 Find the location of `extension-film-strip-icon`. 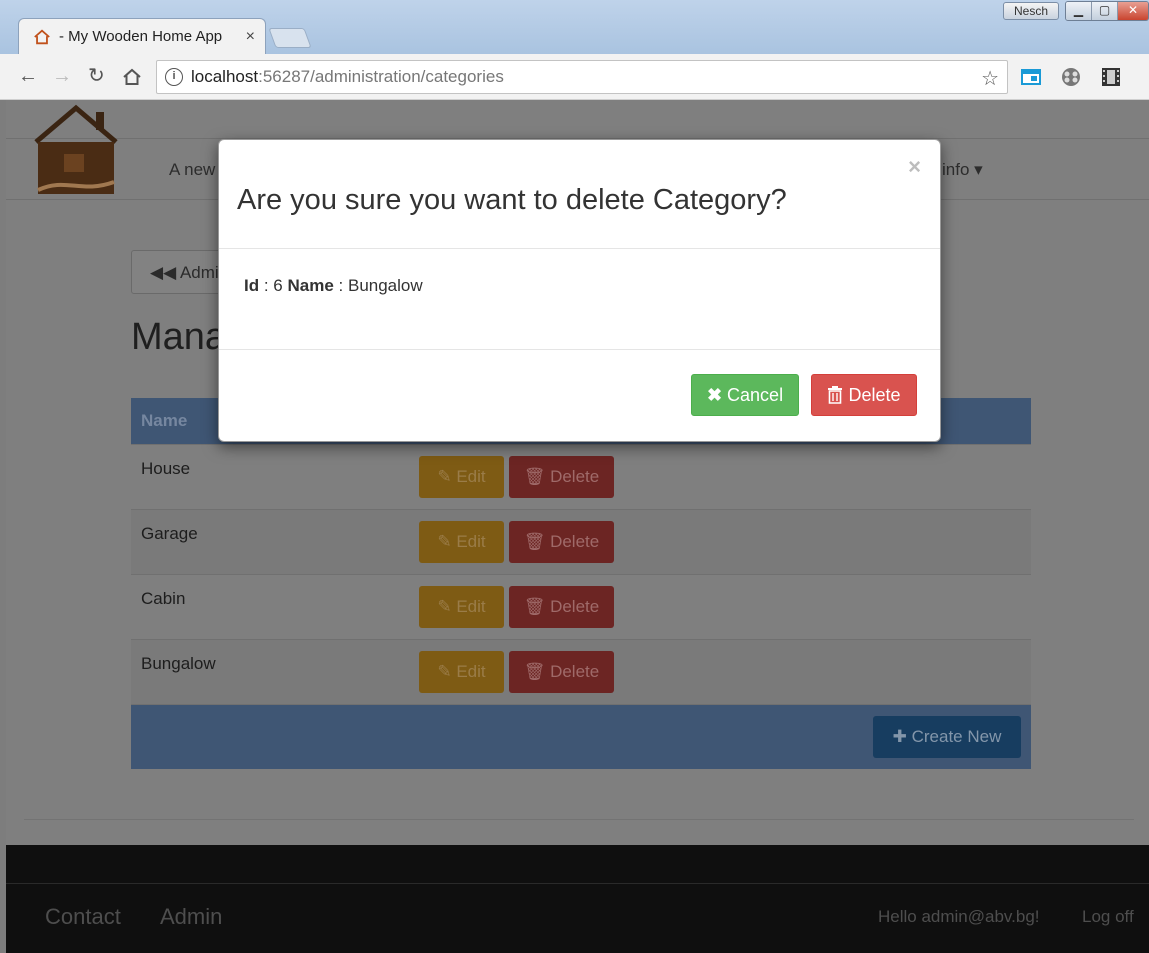

extension-film-strip-icon is located at coordinates (1111, 77).